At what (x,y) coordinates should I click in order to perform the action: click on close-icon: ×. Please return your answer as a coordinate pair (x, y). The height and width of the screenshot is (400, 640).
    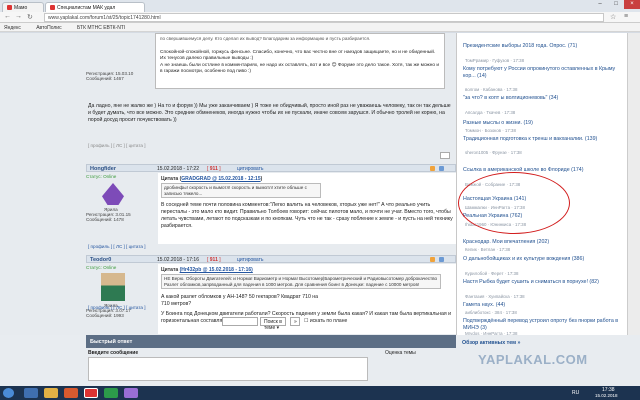
    Looking at the image, I should click on (632, 4).